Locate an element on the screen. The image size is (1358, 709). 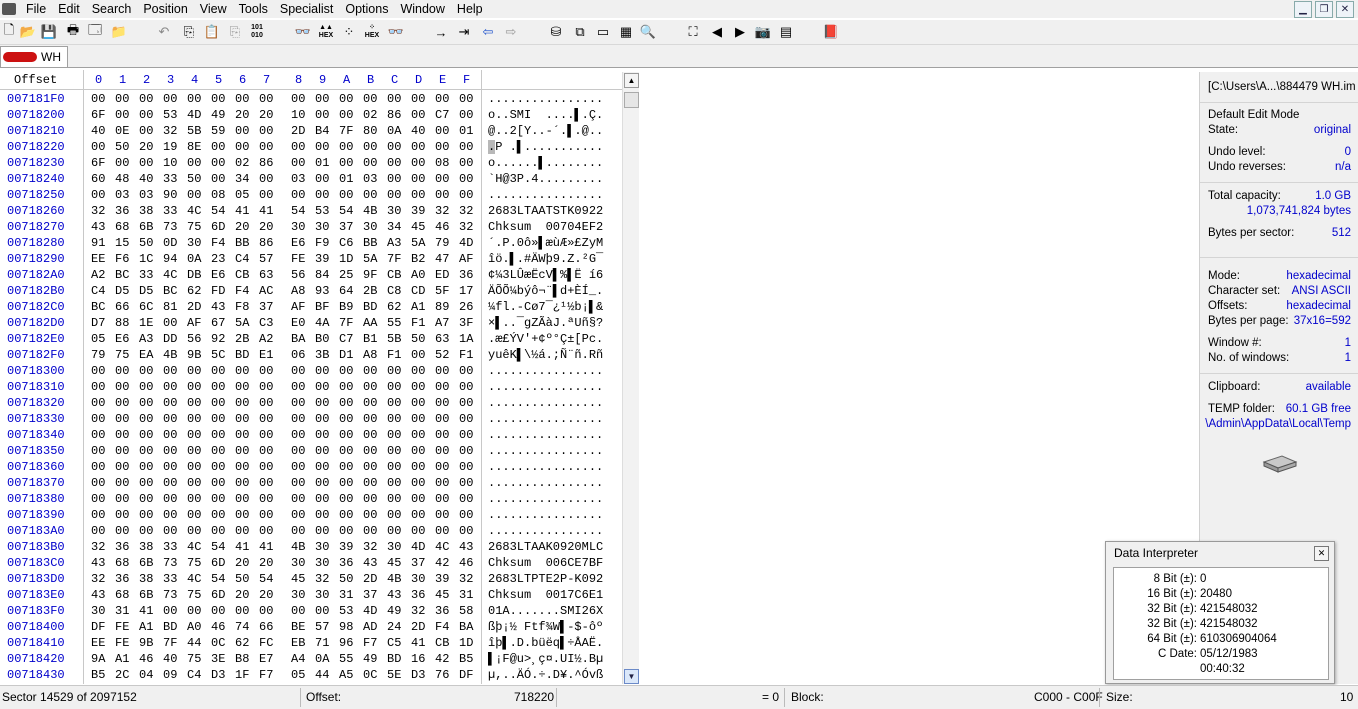
hex-byte: 41 is located at coordinates (242, 547).